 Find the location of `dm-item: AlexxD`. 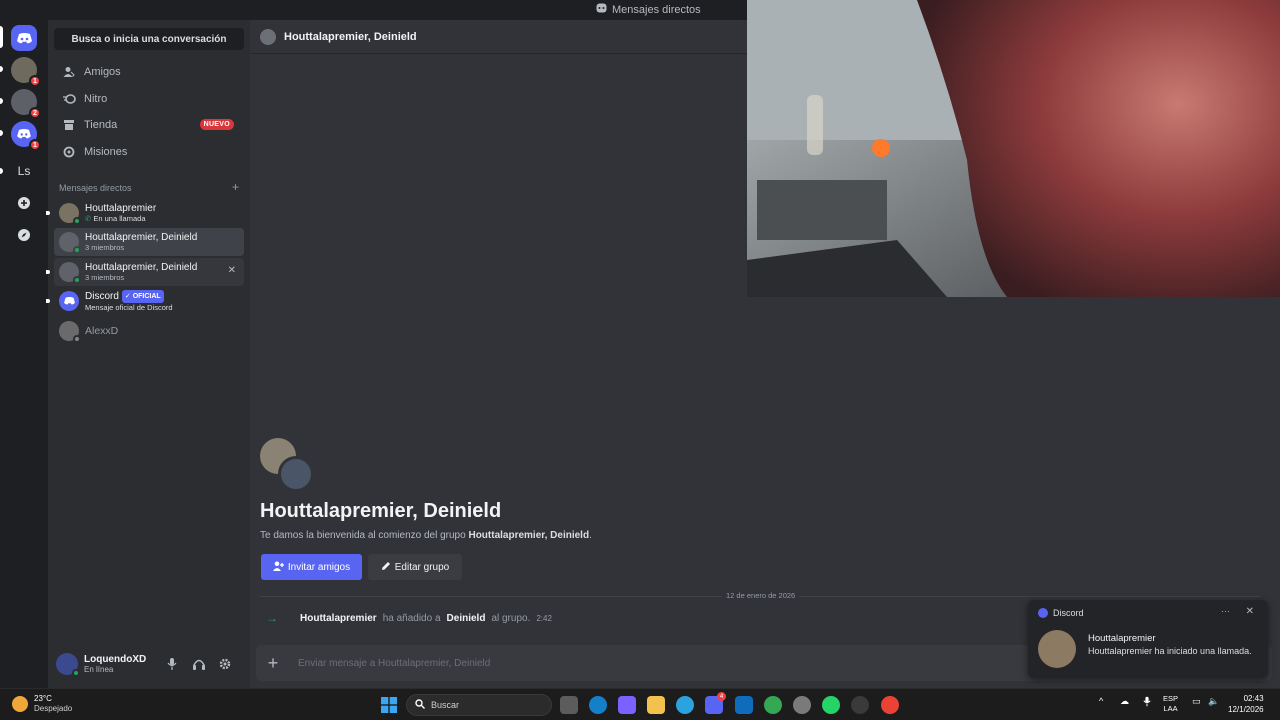

dm-item: AlexxD is located at coordinates (149, 331).